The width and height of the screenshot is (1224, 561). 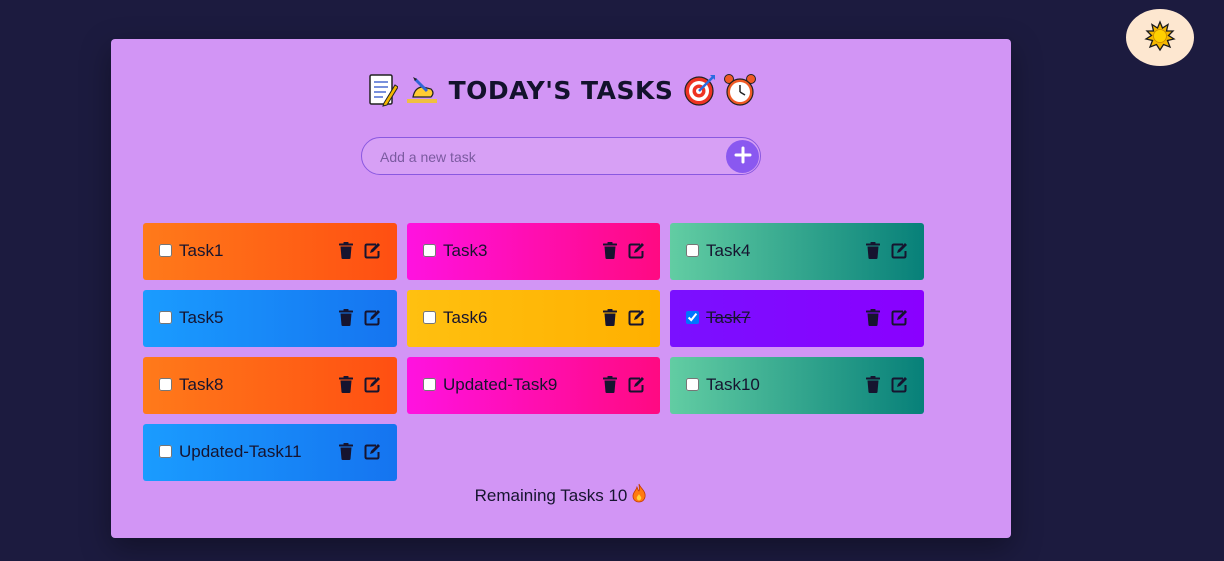 I want to click on task-label: Task1, so click(x=201, y=250).